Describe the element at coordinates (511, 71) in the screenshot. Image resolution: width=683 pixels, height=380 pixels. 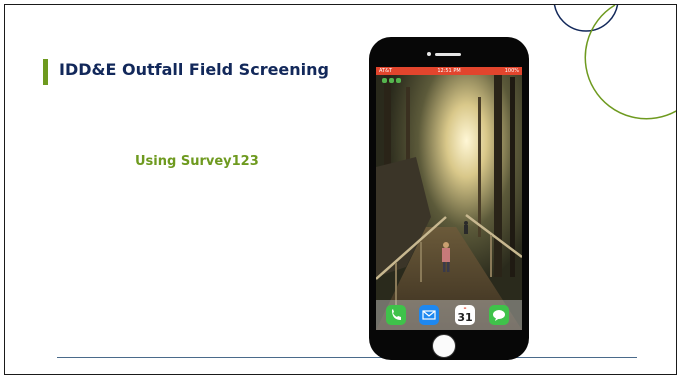
I see `battery-label: 100%` at that location.